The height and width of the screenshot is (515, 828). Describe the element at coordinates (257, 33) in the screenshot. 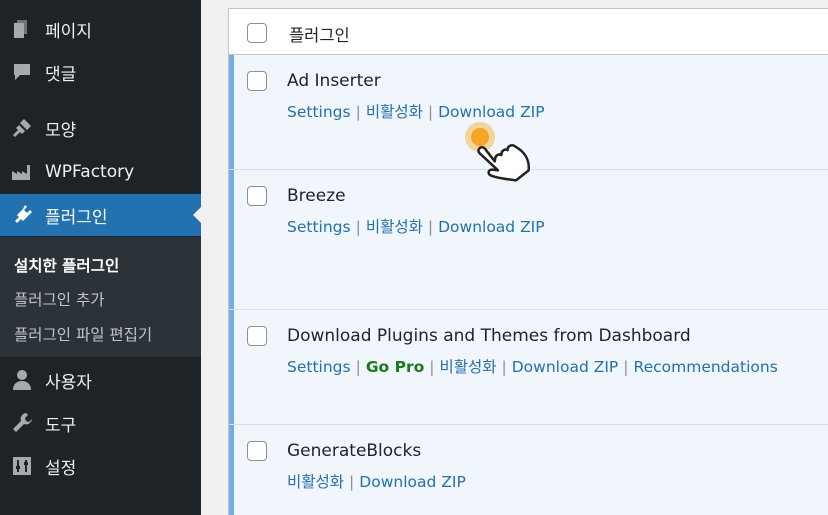

I see `select-all-checkbox` at that location.